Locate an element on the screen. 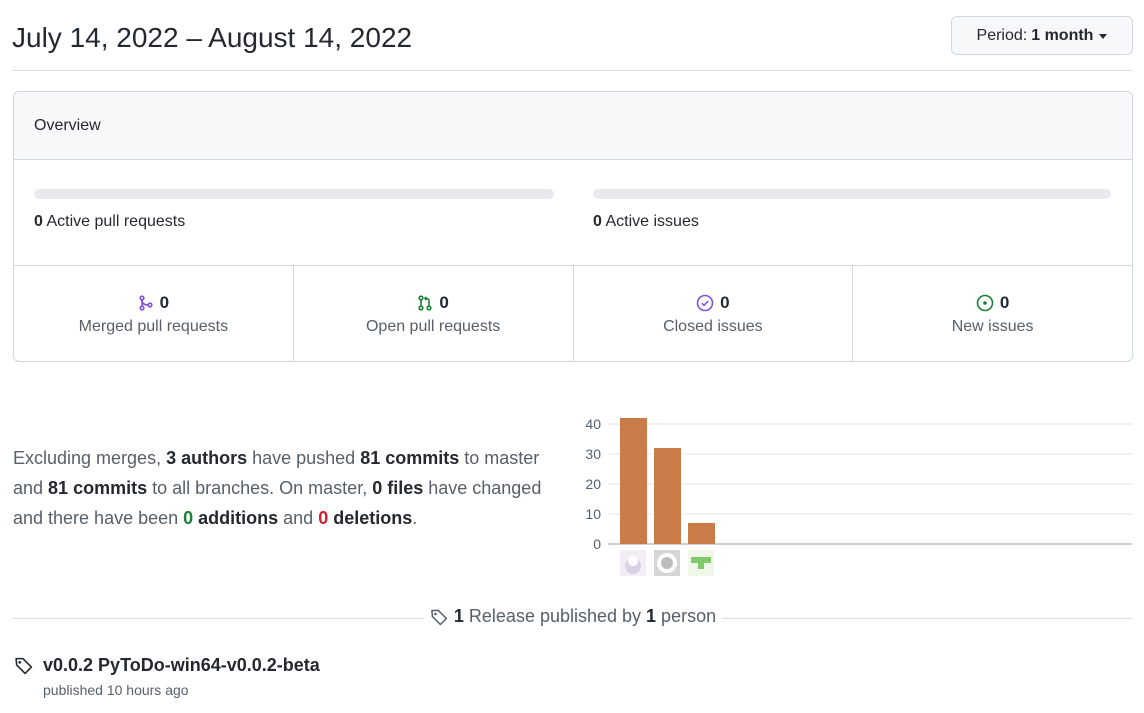  files-changed: 0 files is located at coordinates (398, 488).